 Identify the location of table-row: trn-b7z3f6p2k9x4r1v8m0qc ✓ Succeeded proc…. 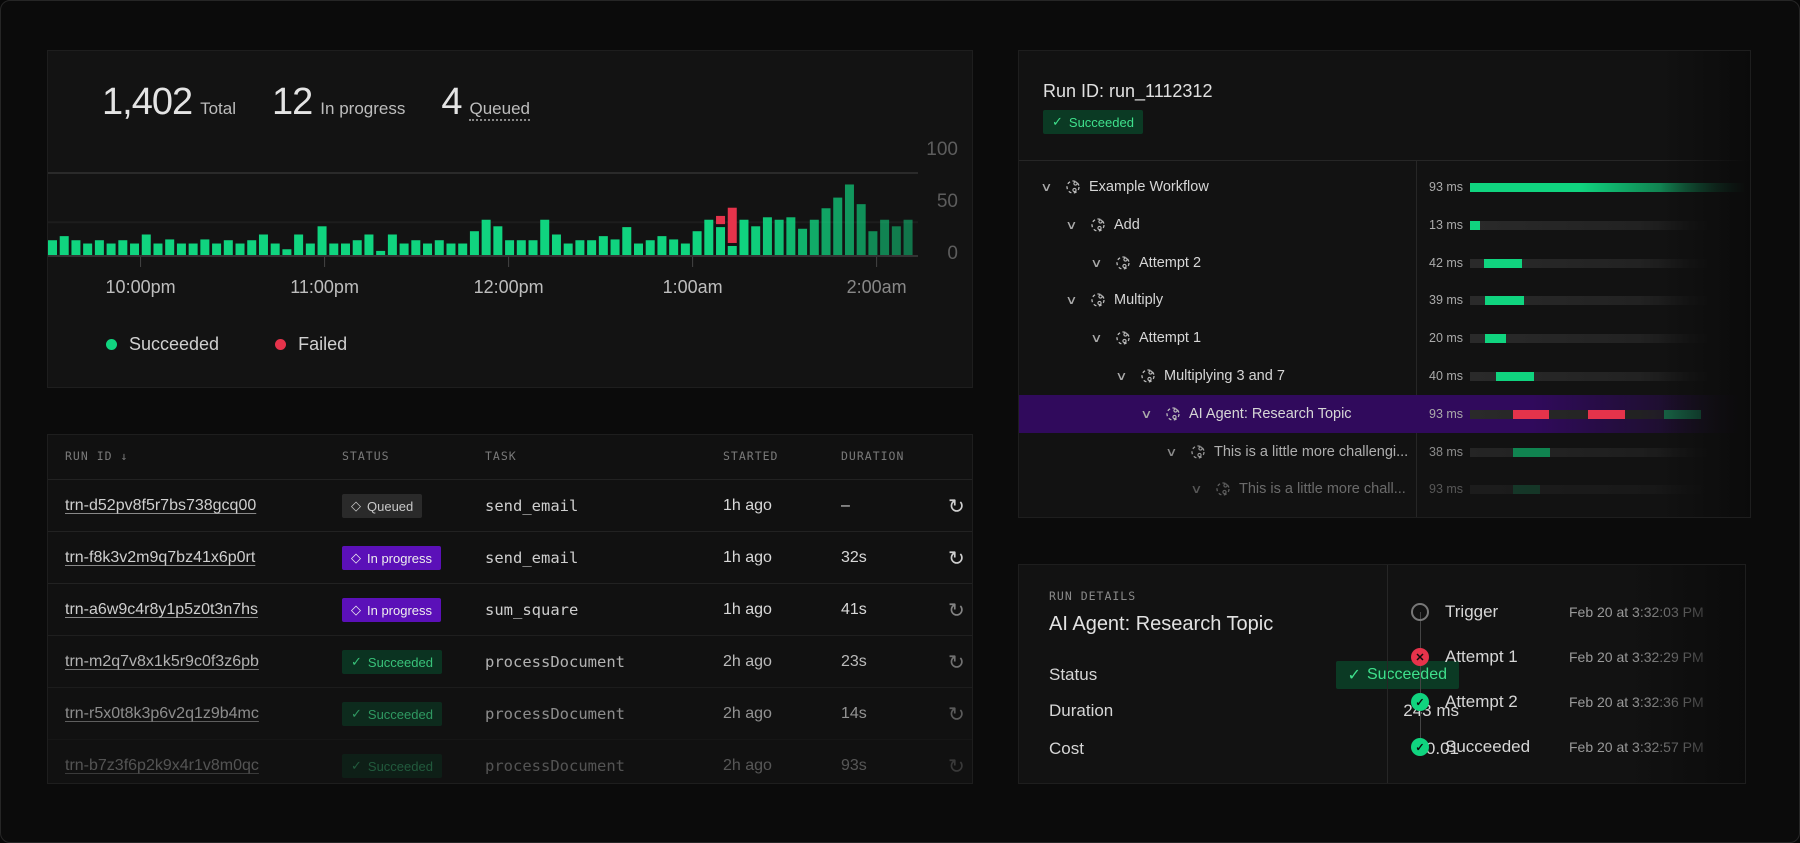
(510, 761).